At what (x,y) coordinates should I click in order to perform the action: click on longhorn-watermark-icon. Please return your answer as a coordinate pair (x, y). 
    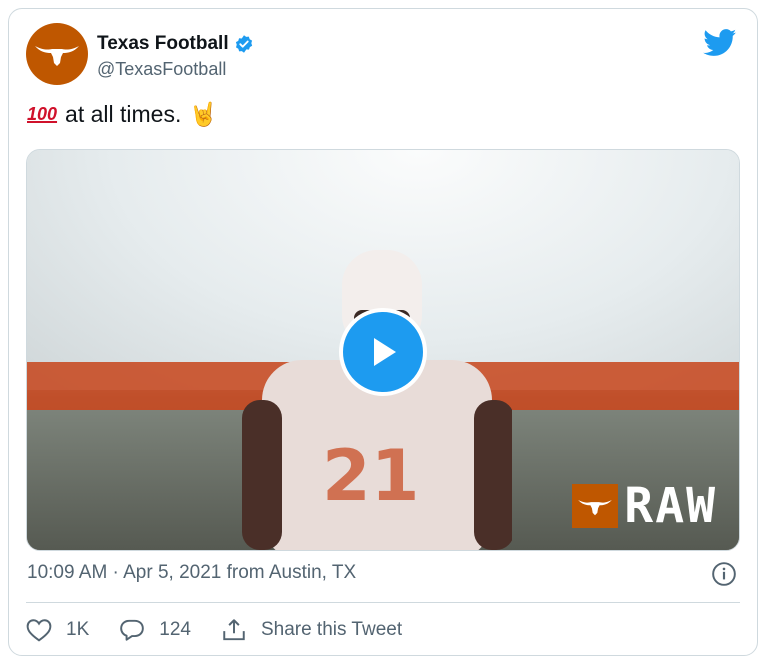
    Looking at the image, I should click on (595, 506).